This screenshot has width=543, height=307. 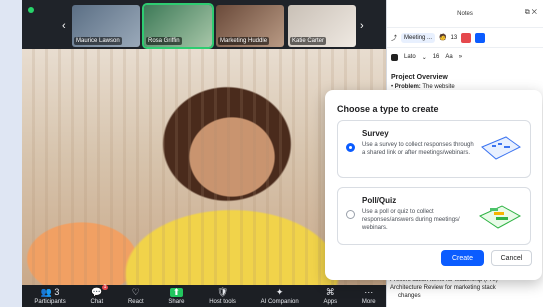 What do you see at coordinates (436, 57) in the screenshot?
I see `font-size-select: 16` at bounding box center [436, 57].